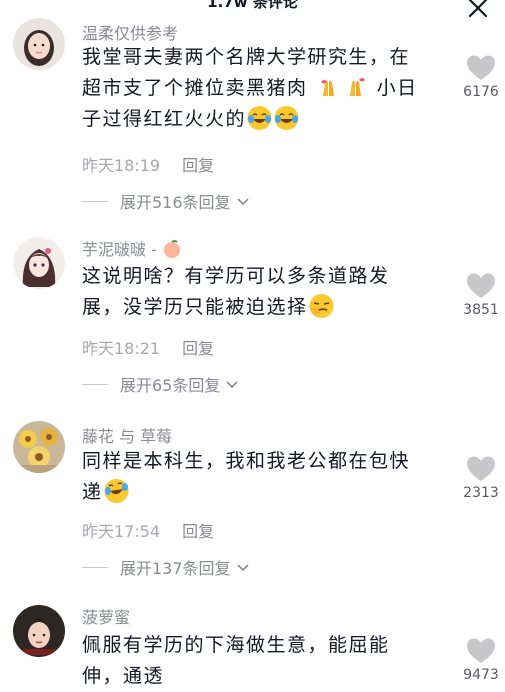  What do you see at coordinates (170, 385) in the screenshot?
I see `expand-replies-label: 展开65条回复` at bounding box center [170, 385].